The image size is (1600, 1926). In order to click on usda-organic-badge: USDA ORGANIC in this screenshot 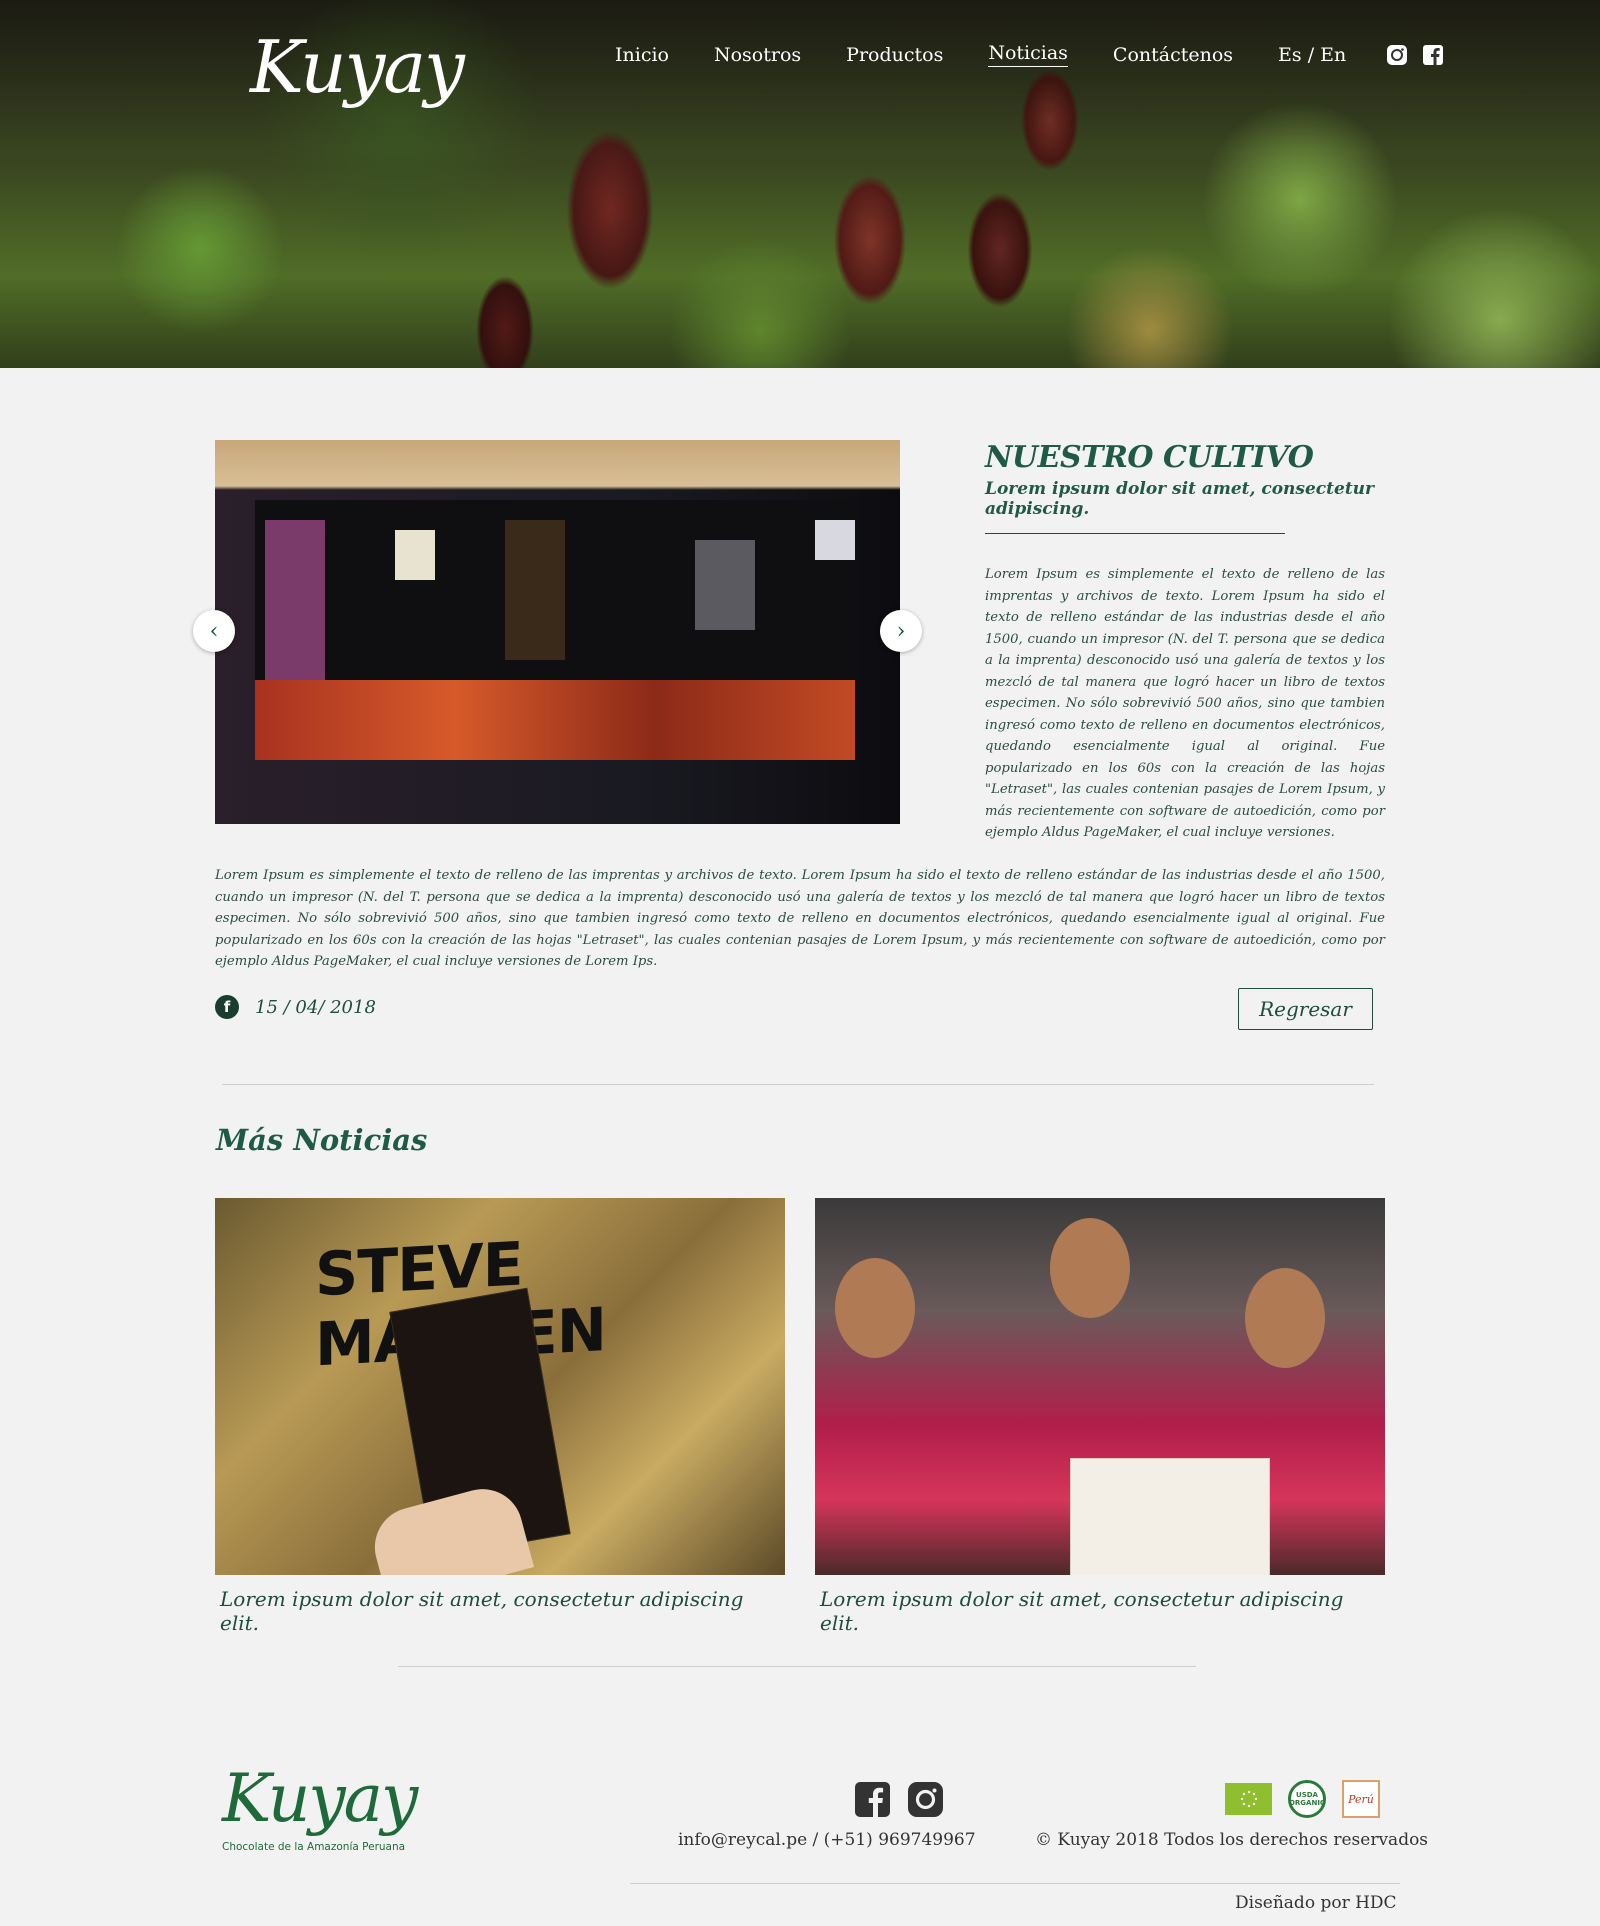, I will do `click(1307, 1799)`.